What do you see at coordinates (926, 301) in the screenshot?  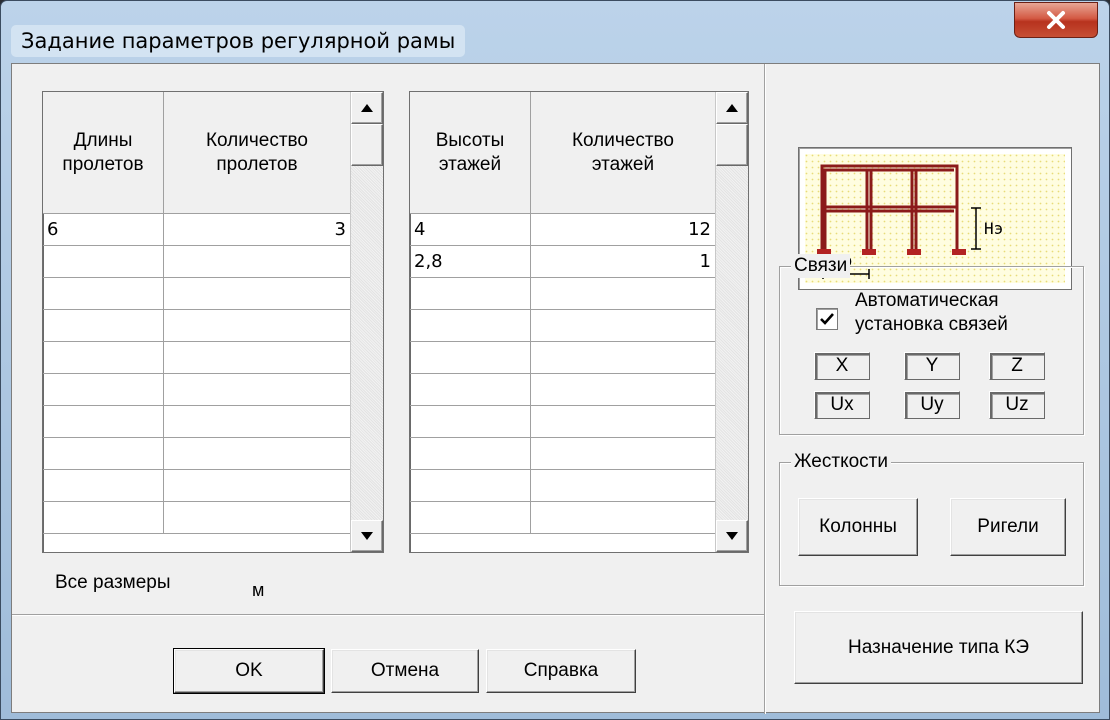 I see `auto-constraints-label-line1: Автоматическая` at bounding box center [926, 301].